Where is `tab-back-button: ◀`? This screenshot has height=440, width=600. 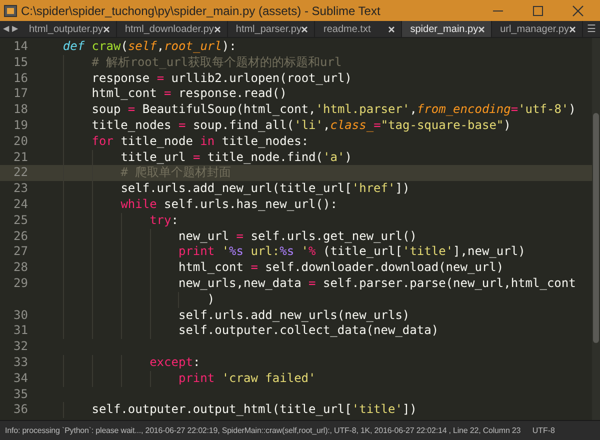 tab-back-button: ◀ is located at coordinates (6, 29).